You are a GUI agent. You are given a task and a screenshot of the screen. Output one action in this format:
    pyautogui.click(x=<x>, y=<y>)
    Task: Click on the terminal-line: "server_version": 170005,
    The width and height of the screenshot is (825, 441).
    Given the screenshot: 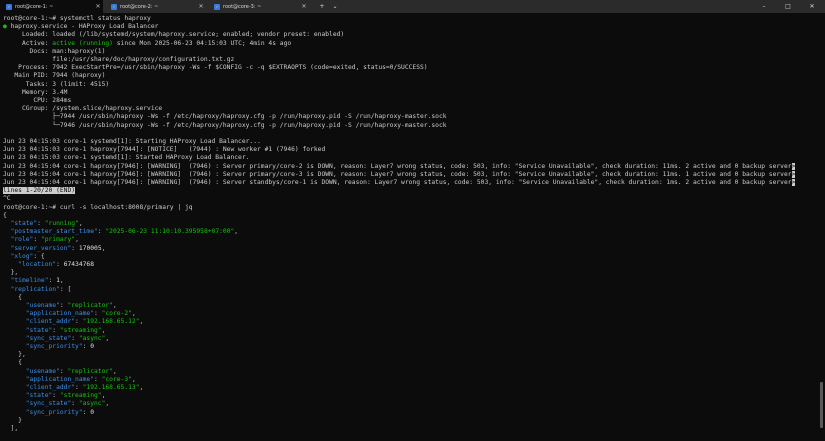 What is the action you would take?
    pyautogui.click(x=54, y=248)
    